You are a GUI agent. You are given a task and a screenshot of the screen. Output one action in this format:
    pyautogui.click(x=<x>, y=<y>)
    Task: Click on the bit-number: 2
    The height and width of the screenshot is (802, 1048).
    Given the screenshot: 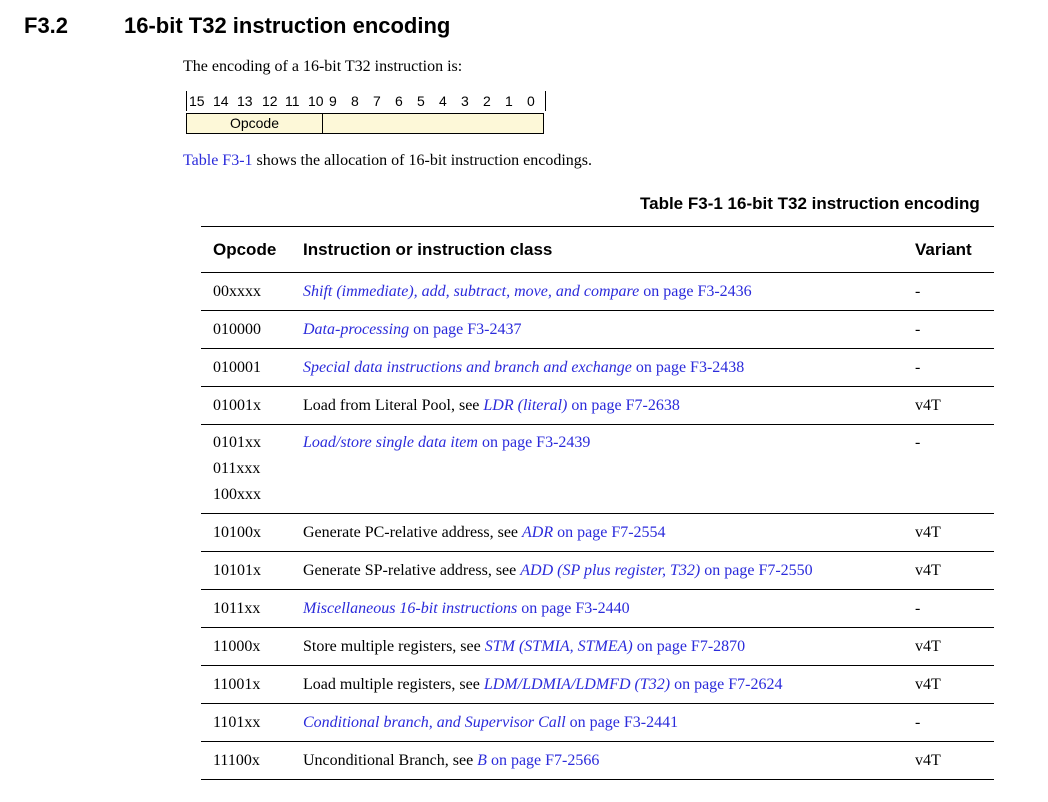 What is the action you would take?
    pyautogui.click(x=487, y=101)
    